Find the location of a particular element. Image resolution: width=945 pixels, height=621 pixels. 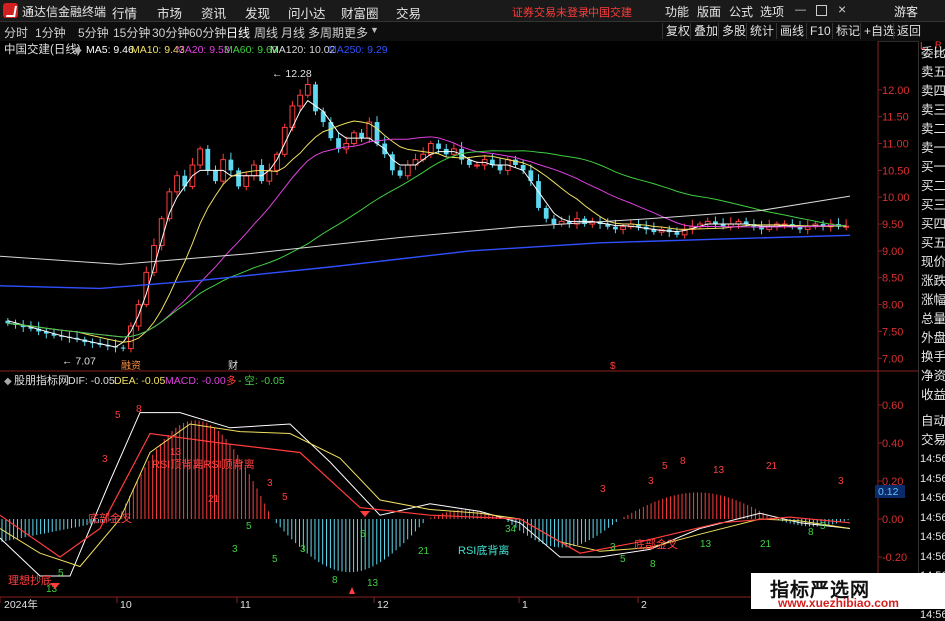

panel-item-10: 买五 is located at coordinates (933, 243).